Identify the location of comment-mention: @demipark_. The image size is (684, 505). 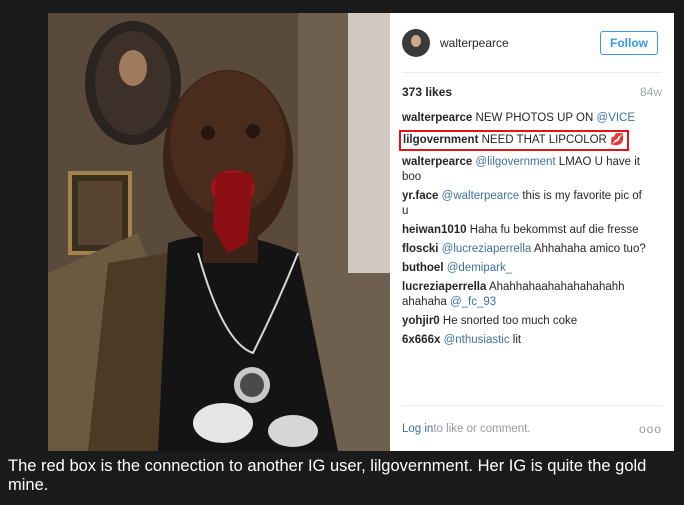
(479, 268).